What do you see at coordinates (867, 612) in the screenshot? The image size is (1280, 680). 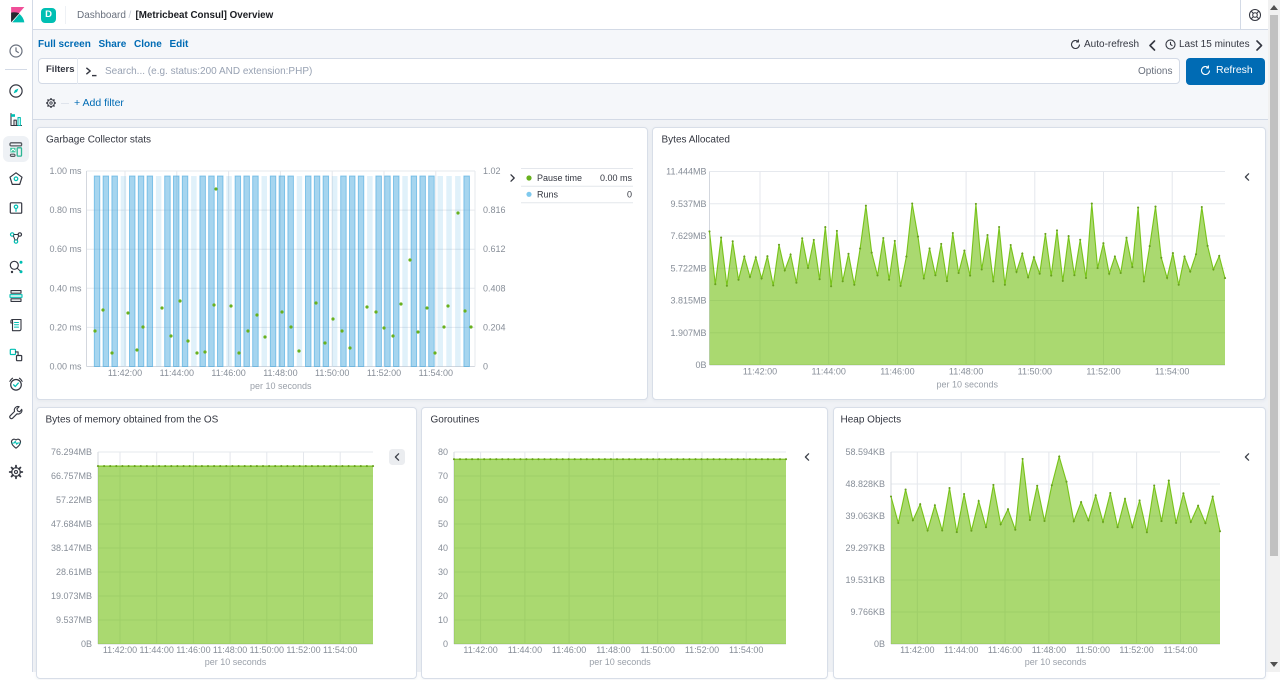 I see `svg-text: 9.766KB` at bounding box center [867, 612].